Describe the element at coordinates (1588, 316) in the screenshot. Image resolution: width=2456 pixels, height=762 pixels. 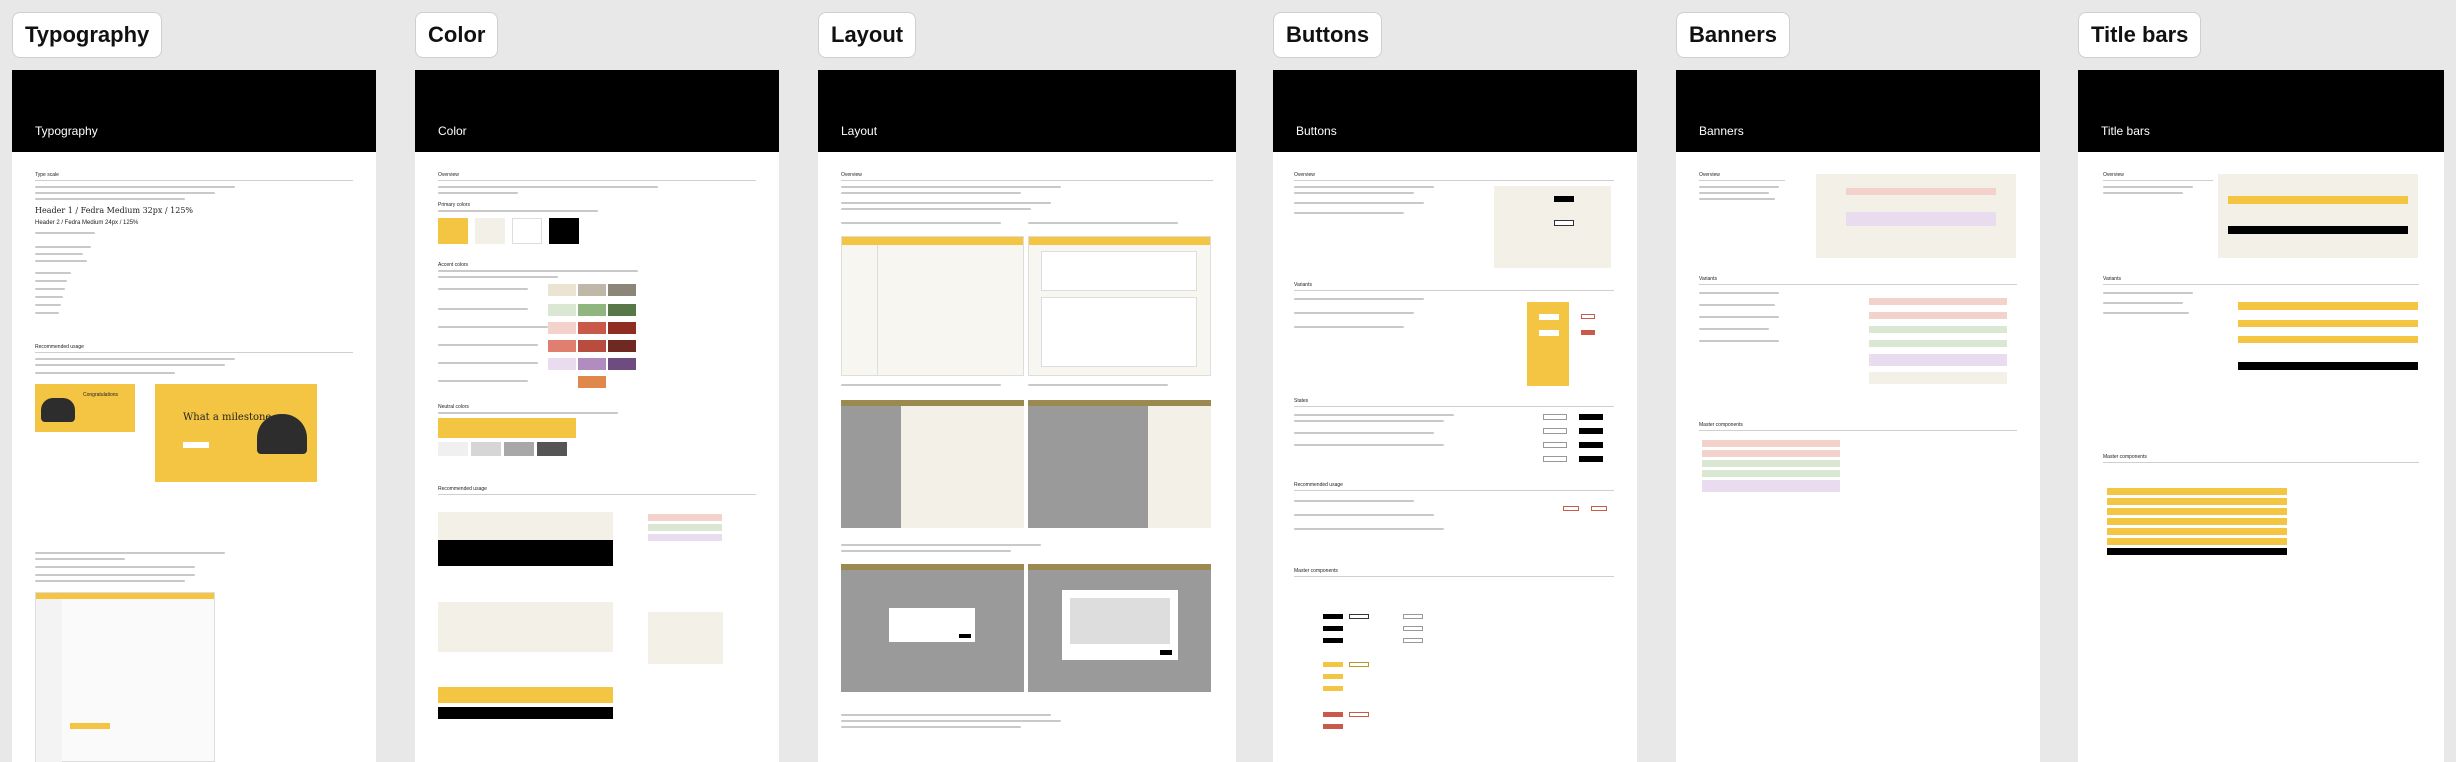
I see `danger-button` at that location.